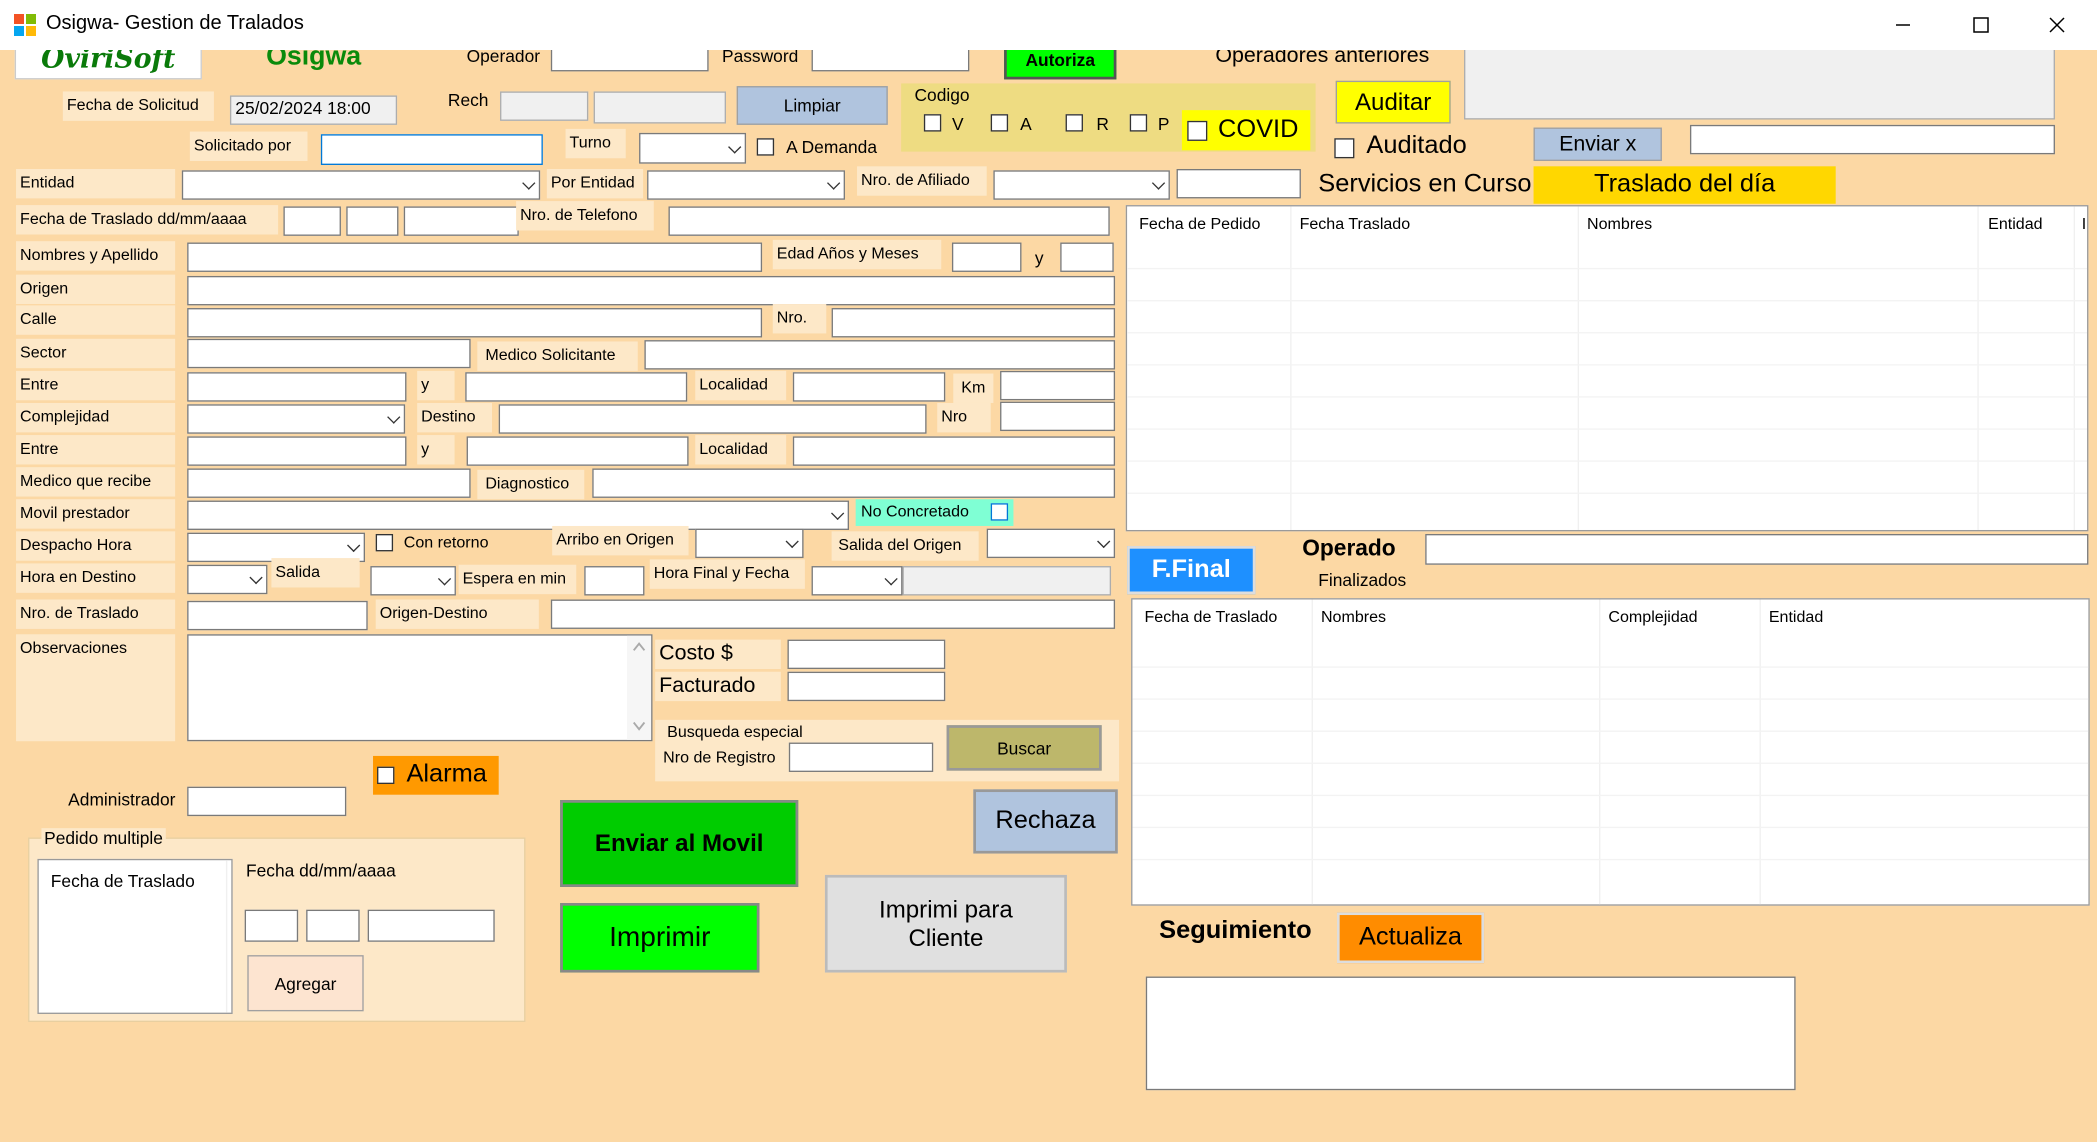  What do you see at coordinates (595, 143) in the screenshot?
I see `turno-label: Turno` at bounding box center [595, 143].